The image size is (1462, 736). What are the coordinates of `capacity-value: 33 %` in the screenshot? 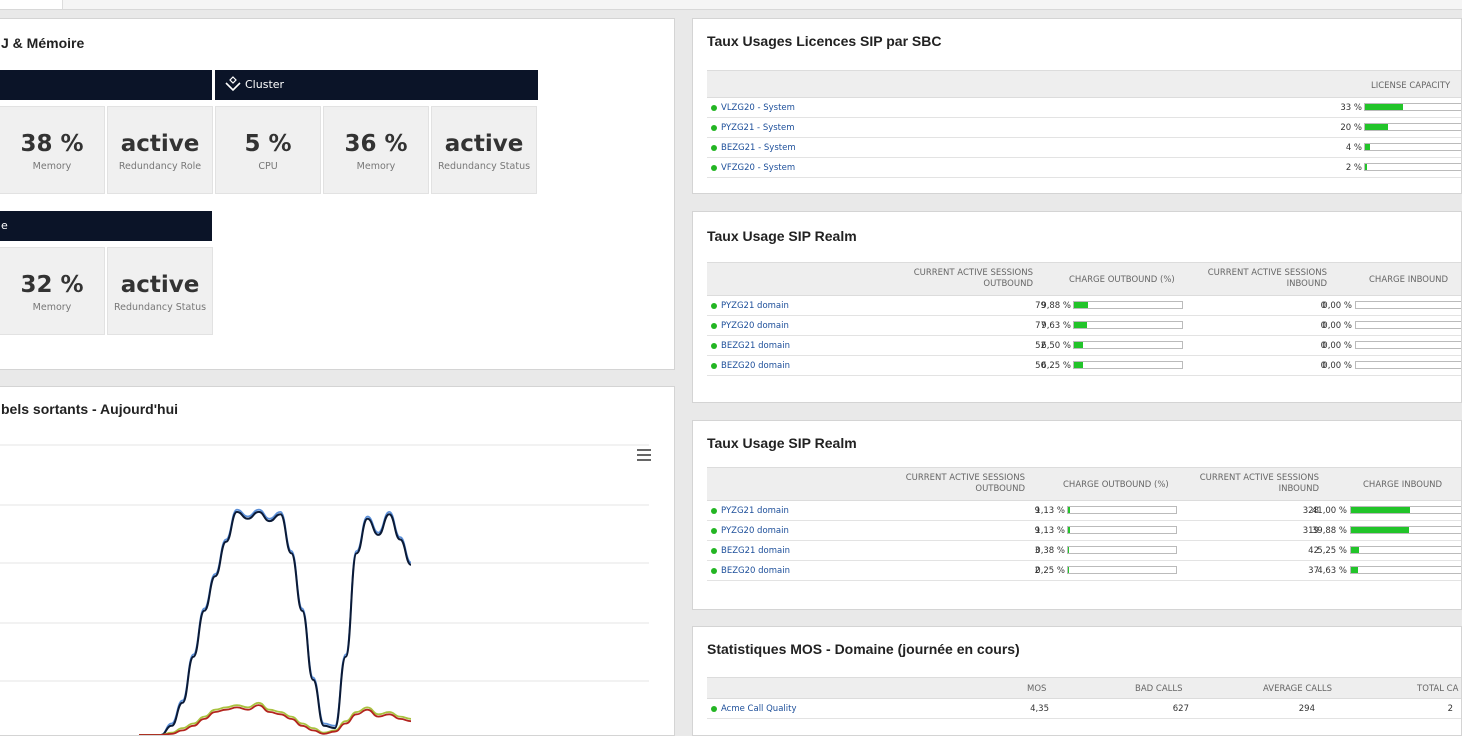 It's located at (1351, 108).